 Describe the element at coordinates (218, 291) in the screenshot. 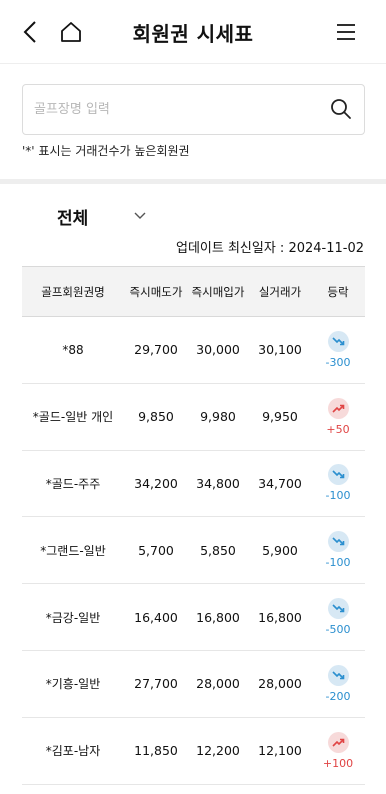

I see `column-header: 즉시매입가` at that location.